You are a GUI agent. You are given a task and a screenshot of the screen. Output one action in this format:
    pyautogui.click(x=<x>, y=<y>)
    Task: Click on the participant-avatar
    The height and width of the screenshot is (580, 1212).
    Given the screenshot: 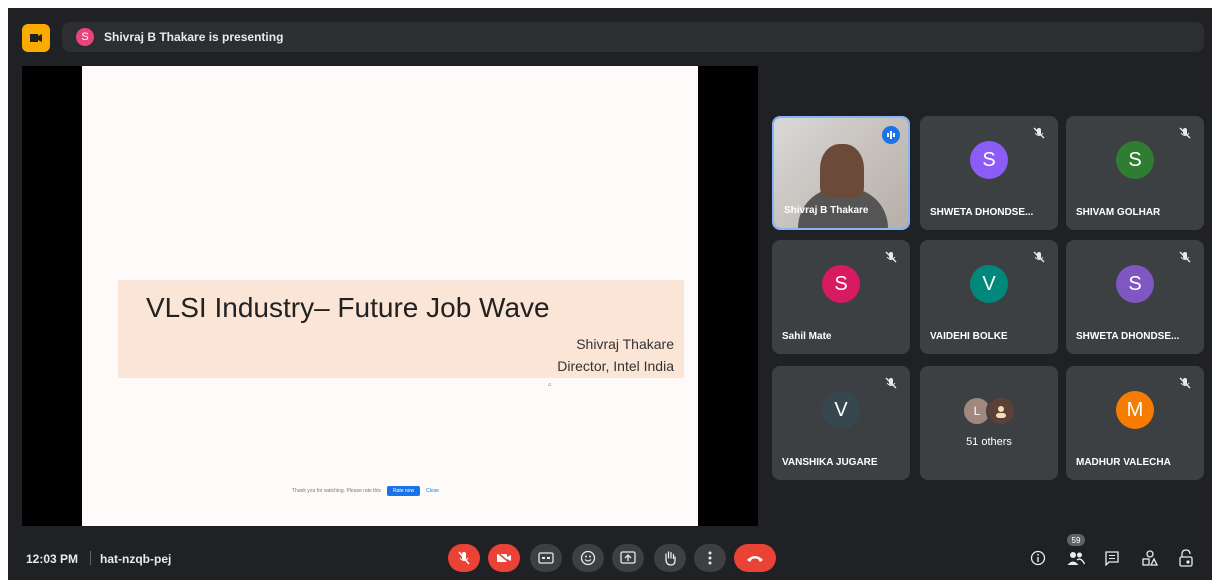 What is the action you would take?
    pyautogui.click(x=1001, y=411)
    